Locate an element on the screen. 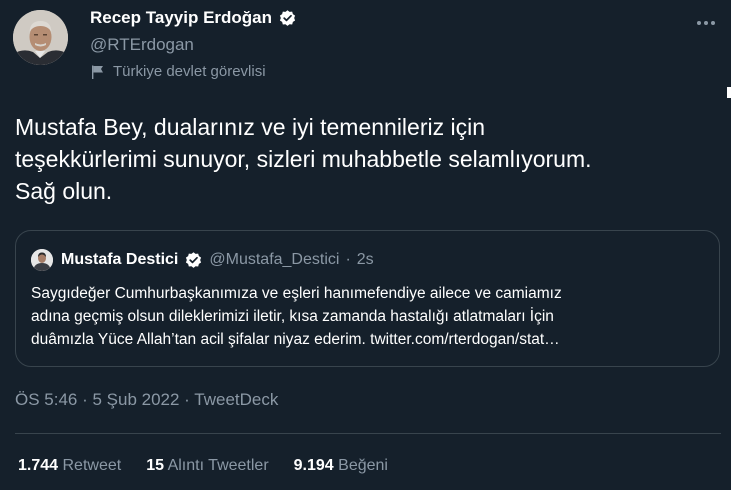 This screenshot has height=490, width=731. tweet-metadata: ÖS 5:46 · 5 Şub 2022 · TweetDeck is located at coordinates (146, 400).